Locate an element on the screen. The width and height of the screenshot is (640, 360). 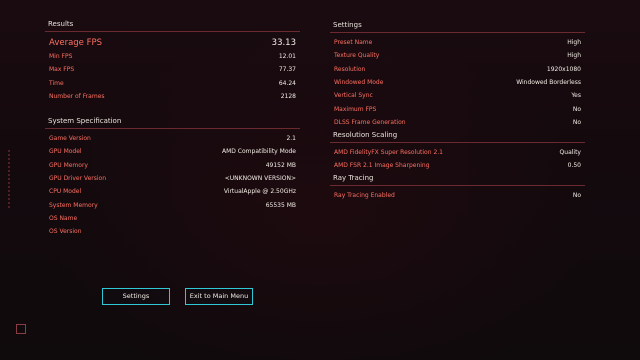
results-row-time: Time 64.24 is located at coordinates (172, 83).